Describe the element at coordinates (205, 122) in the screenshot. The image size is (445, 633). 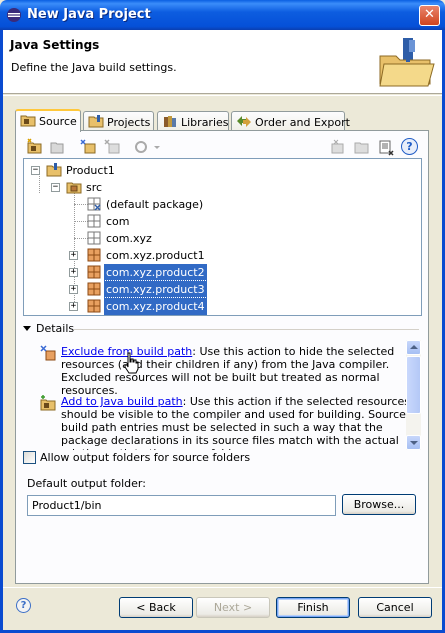
I see `tab-libraries-label: Libraries` at that location.